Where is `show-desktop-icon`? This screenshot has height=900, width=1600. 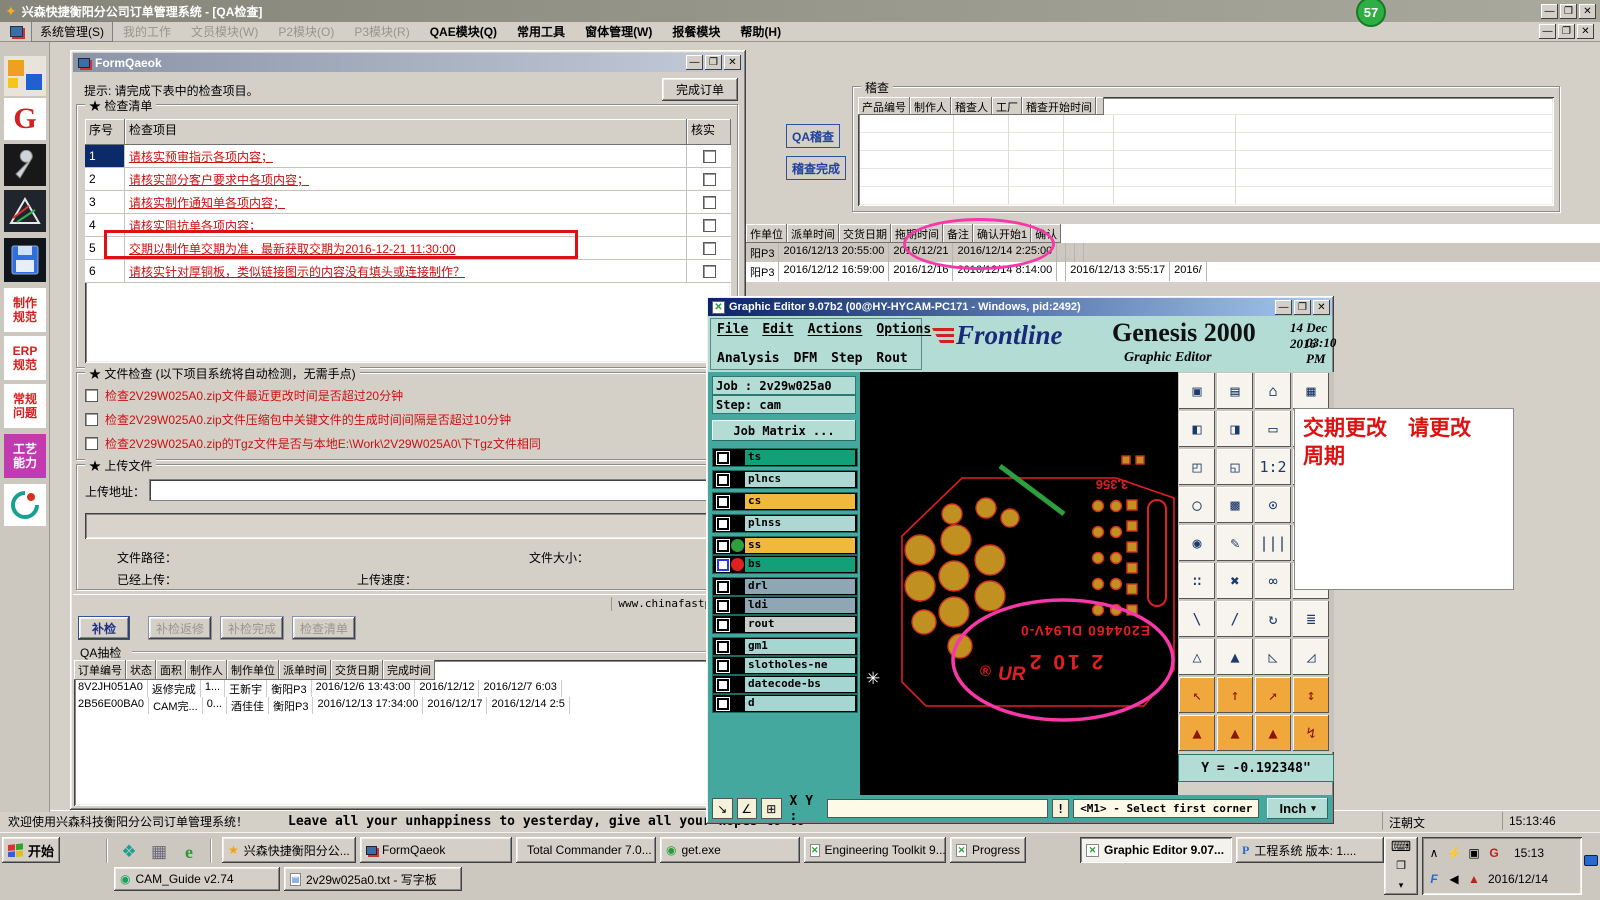
show-desktop-icon is located at coordinates (1591, 860).